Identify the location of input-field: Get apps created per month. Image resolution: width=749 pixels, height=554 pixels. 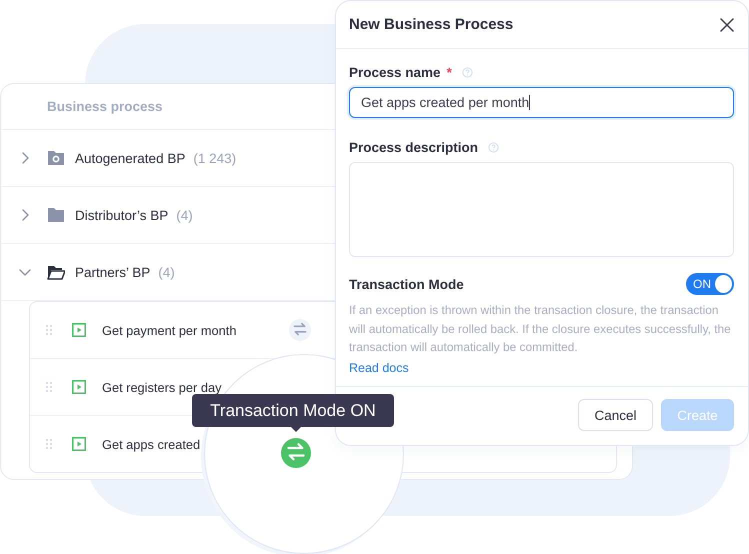
(541, 102).